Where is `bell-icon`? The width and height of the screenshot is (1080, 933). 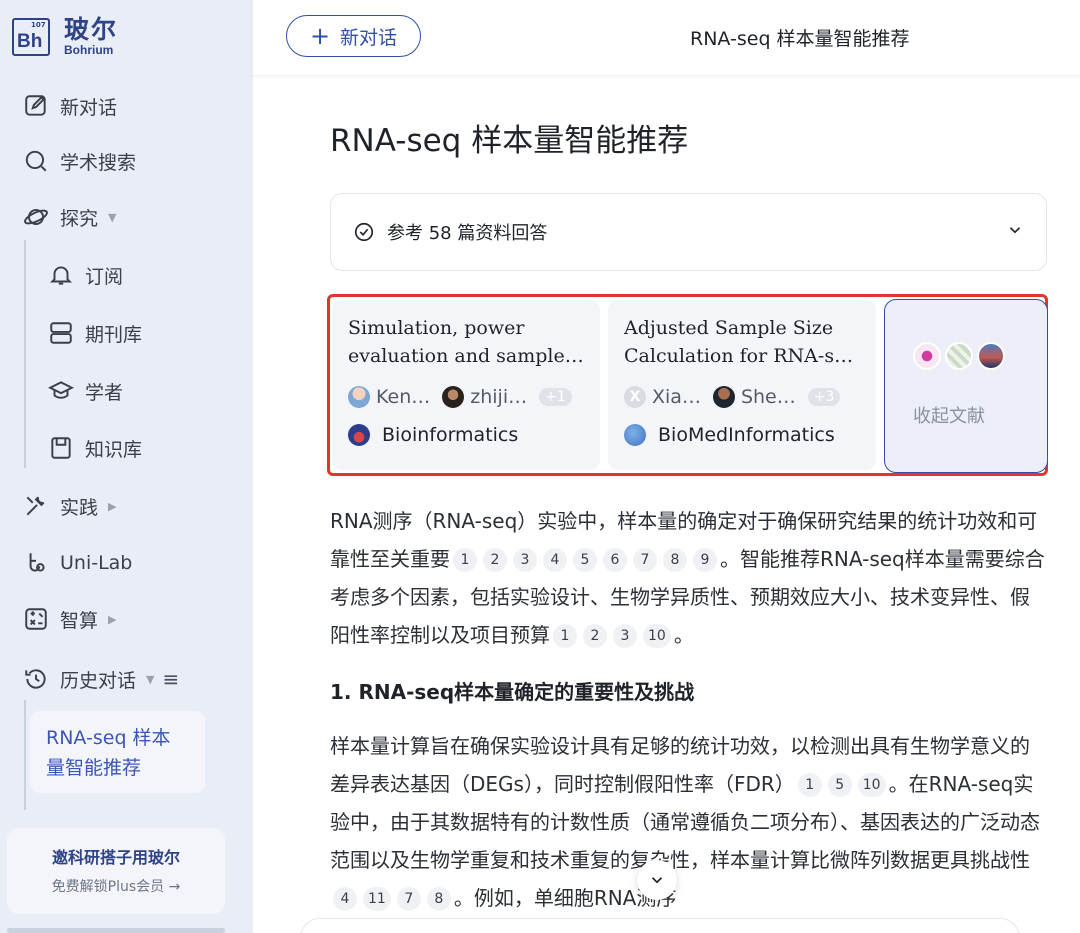 bell-icon is located at coordinates (61, 275).